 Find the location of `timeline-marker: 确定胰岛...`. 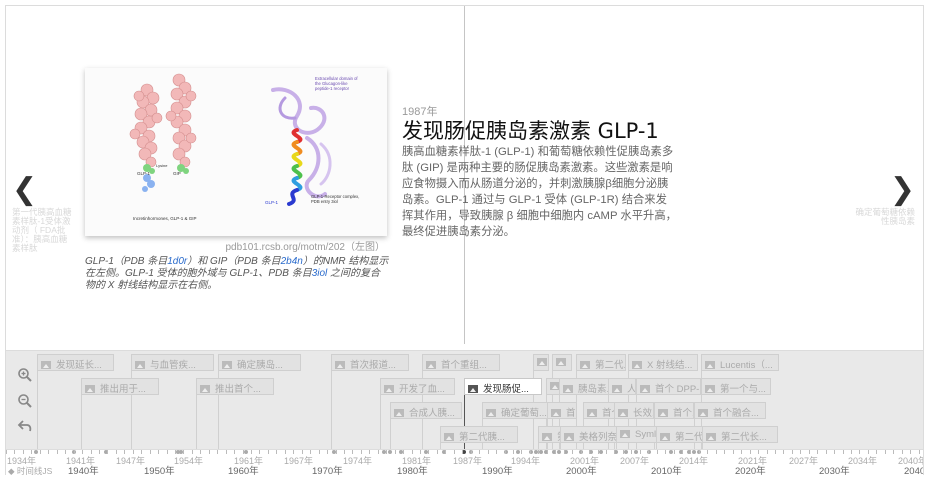

timeline-marker: 确定胰岛... is located at coordinates (259, 362).